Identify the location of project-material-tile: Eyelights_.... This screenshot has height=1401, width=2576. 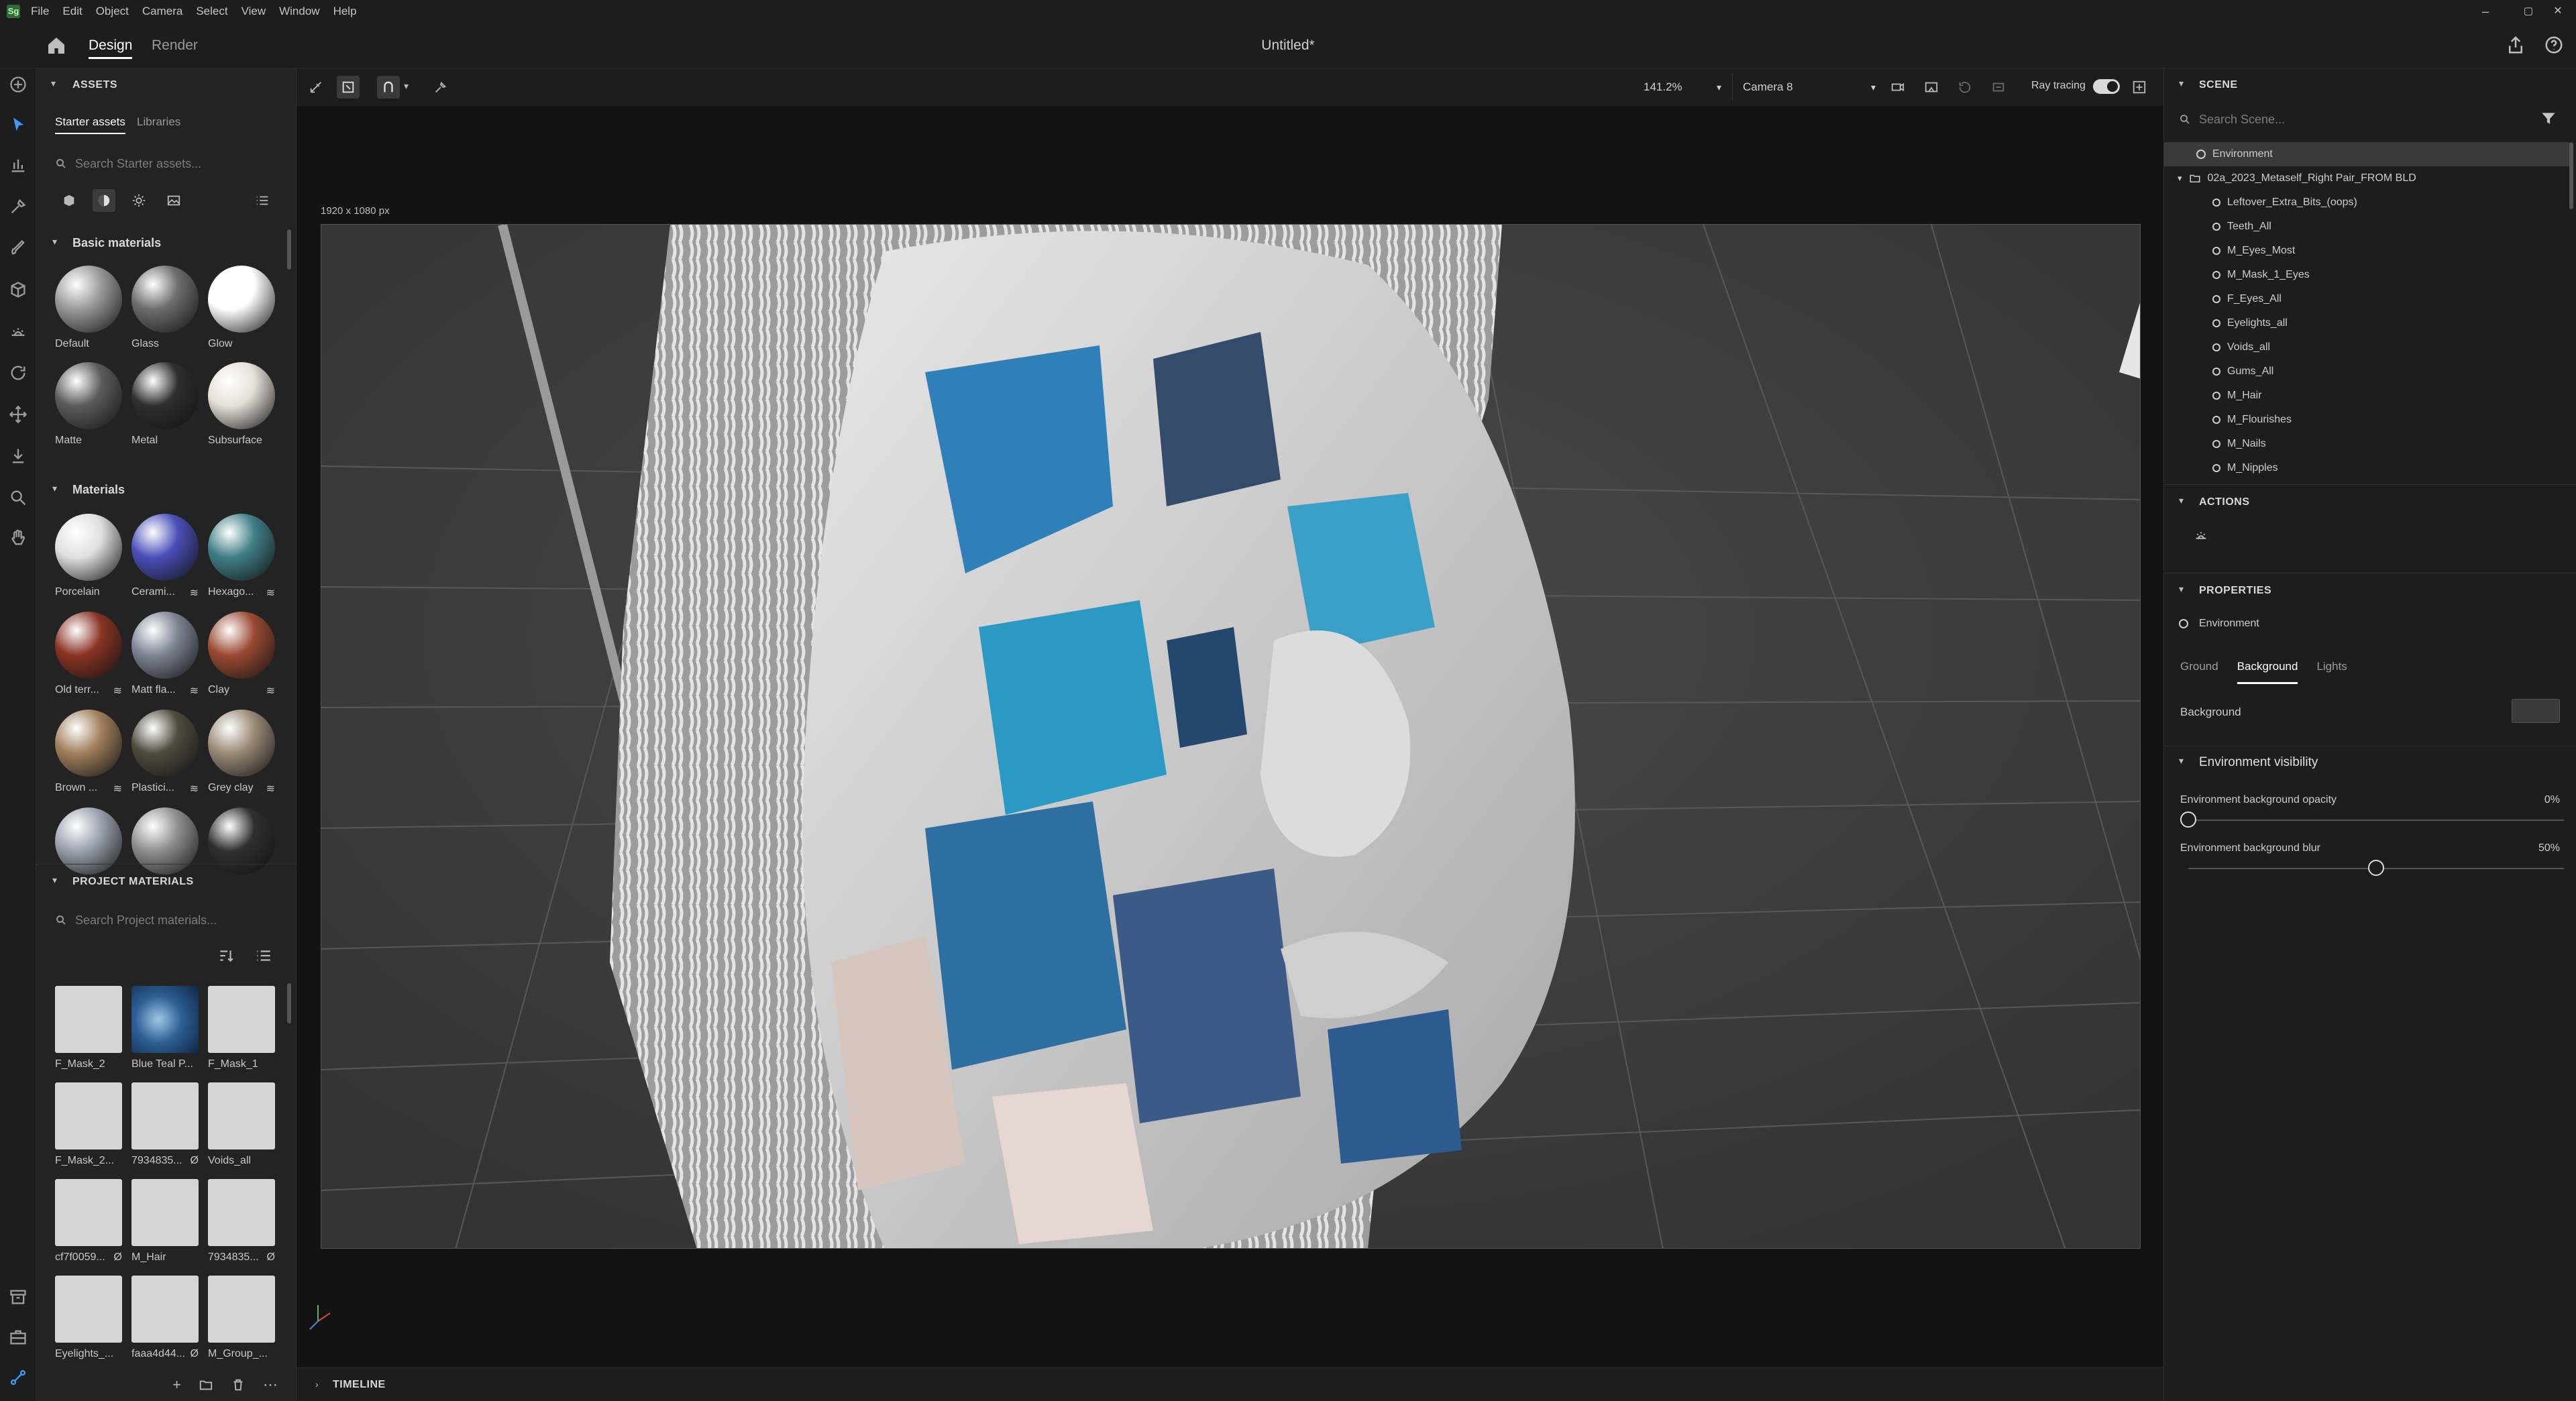
(88, 1318).